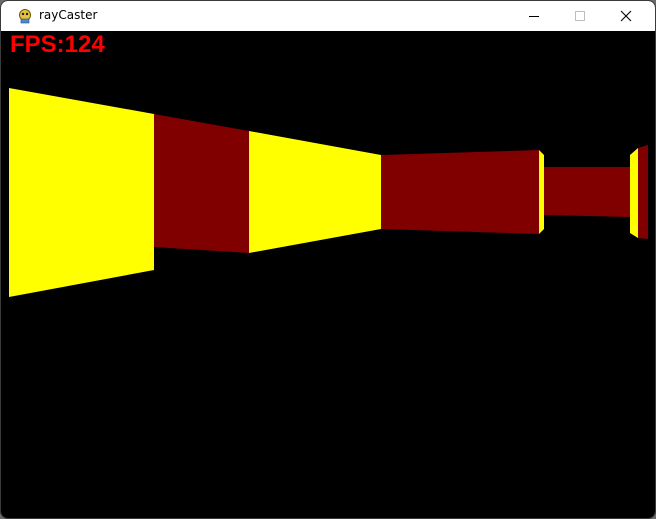  I want to click on window-title: rayCaster, so click(68, 15).